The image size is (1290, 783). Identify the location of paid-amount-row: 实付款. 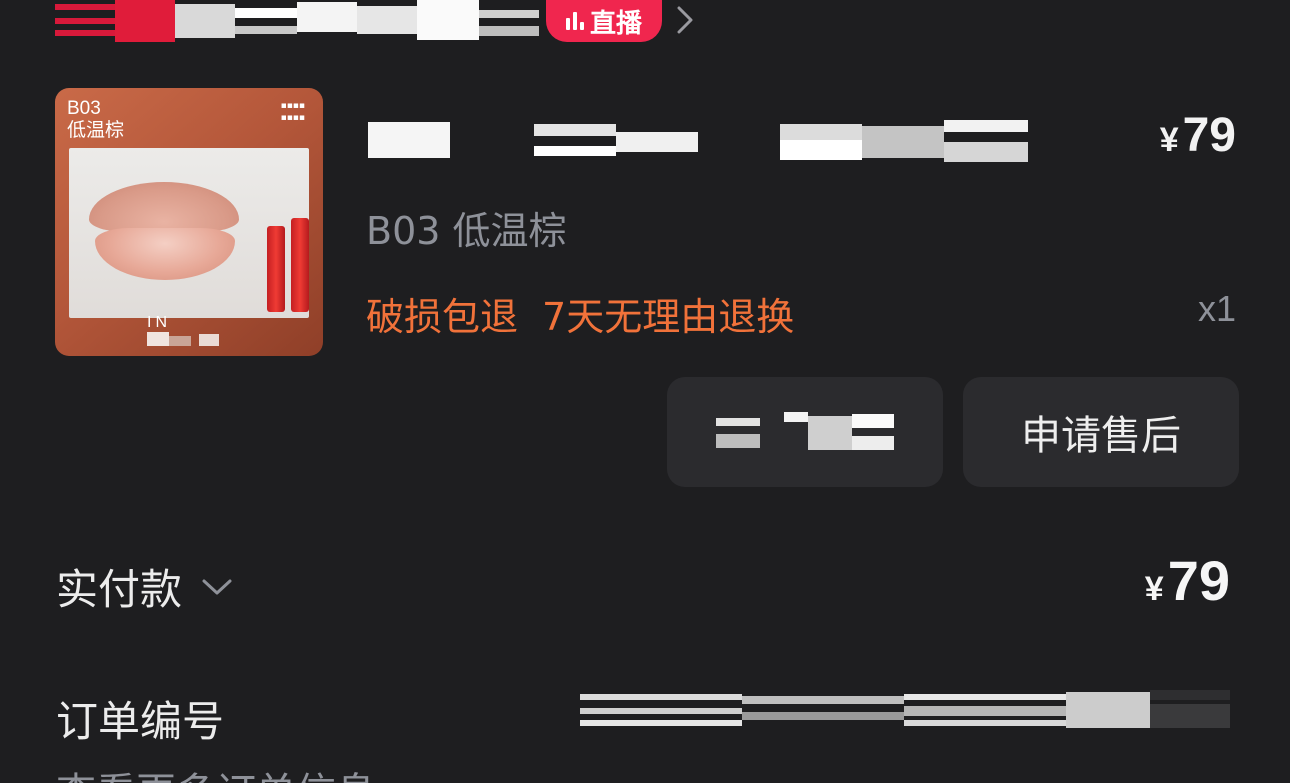
(145, 586).